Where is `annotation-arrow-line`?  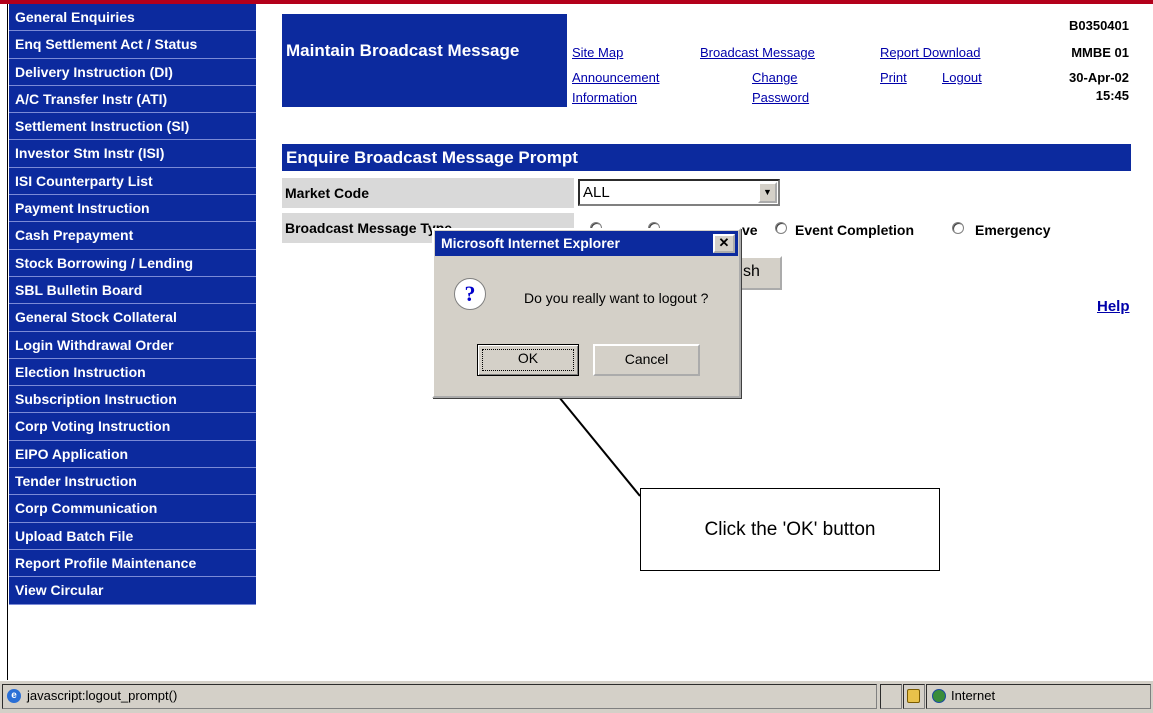 annotation-arrow-line is located at coordinates (595, 441).